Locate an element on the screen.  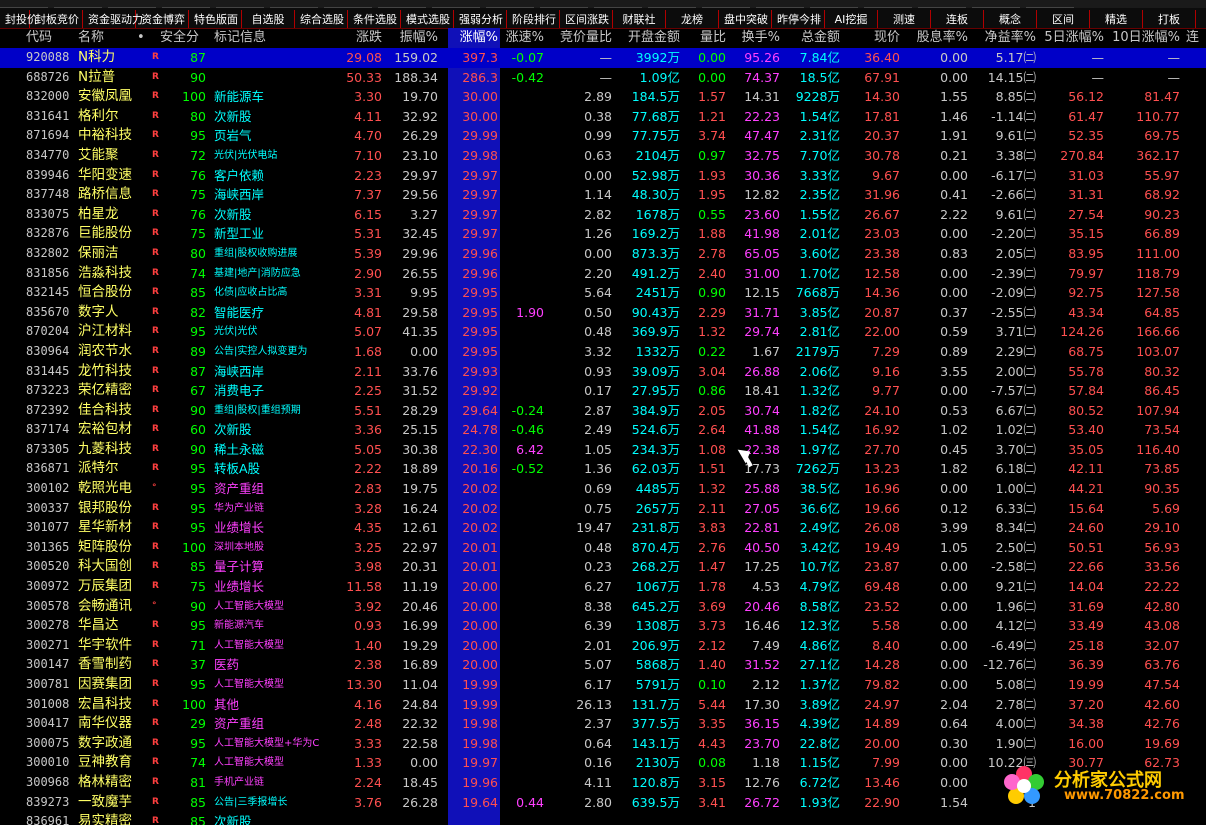
tab-20: 区间 is located at coordinates (1063, 19).